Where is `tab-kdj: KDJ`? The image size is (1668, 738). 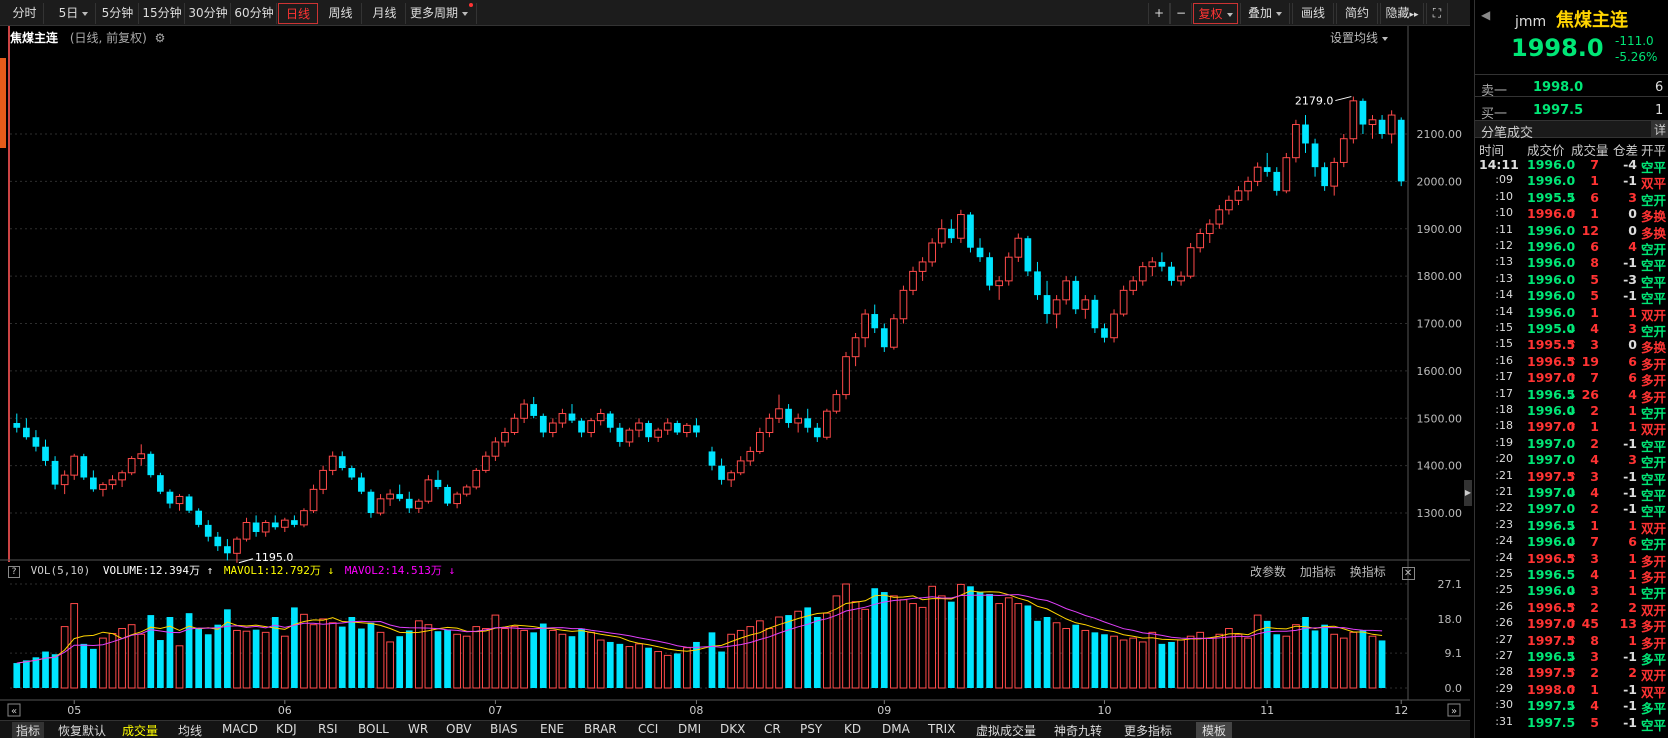
tab-kdj: KDJ is located at coordinates (286, 729).